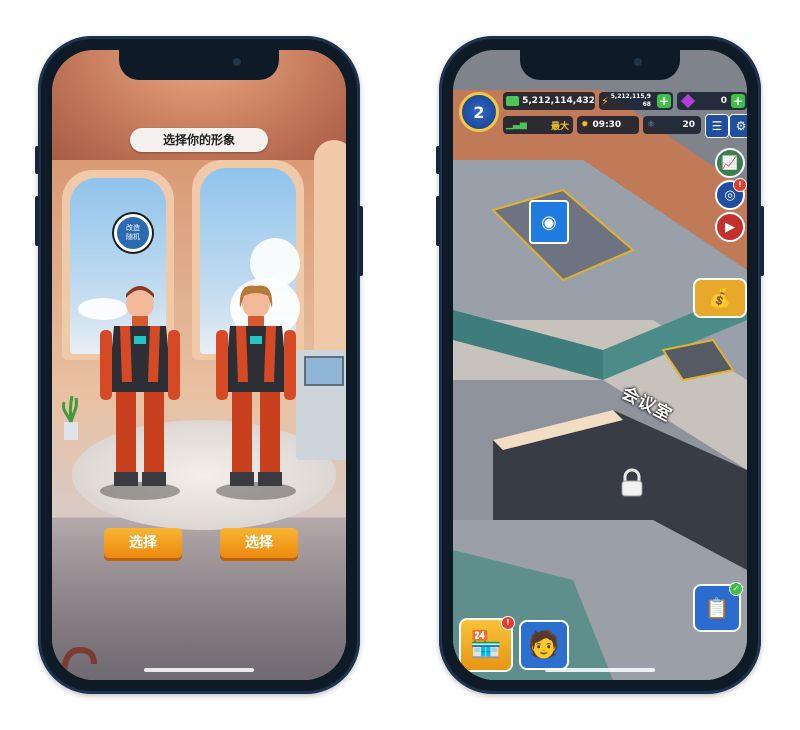 The width and height of the screenshot is (800, 730). What do you see at coordinates (259, 543) in the screenshot?
I see `select-female-button: 选择` at bounding box center [259, 543].